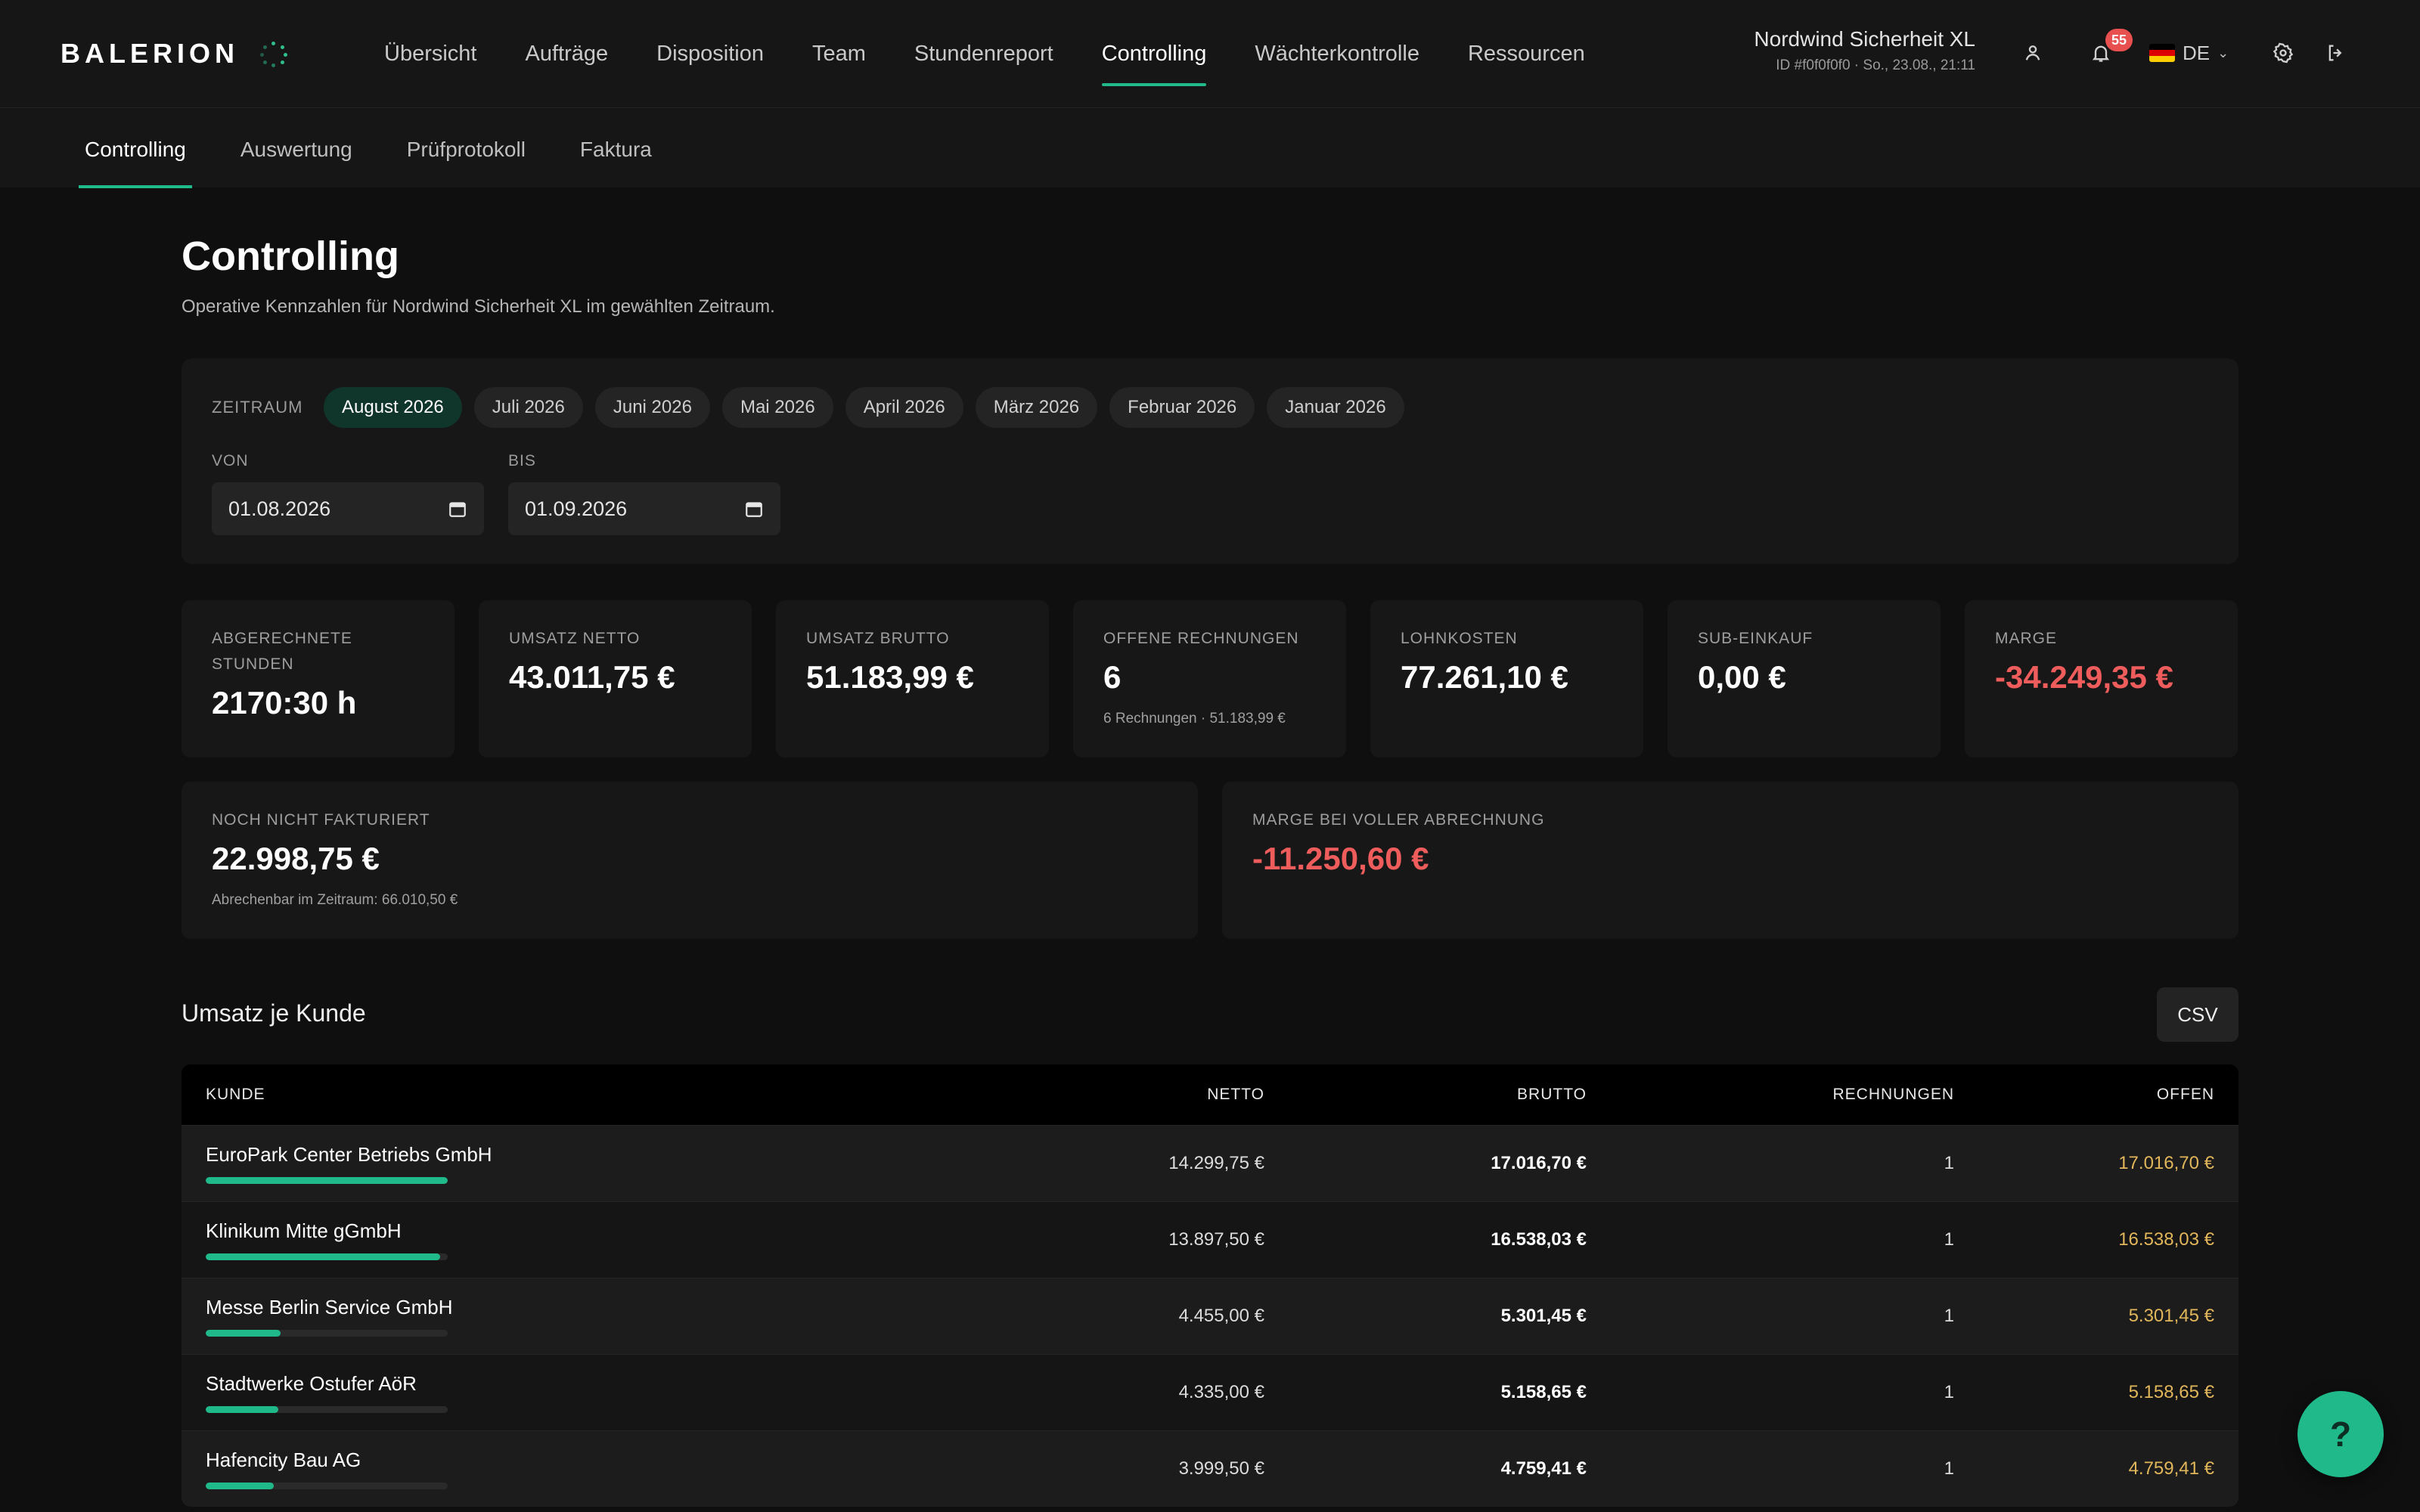  I want to click on tab-controlling: Controlling, so click(135, 148).